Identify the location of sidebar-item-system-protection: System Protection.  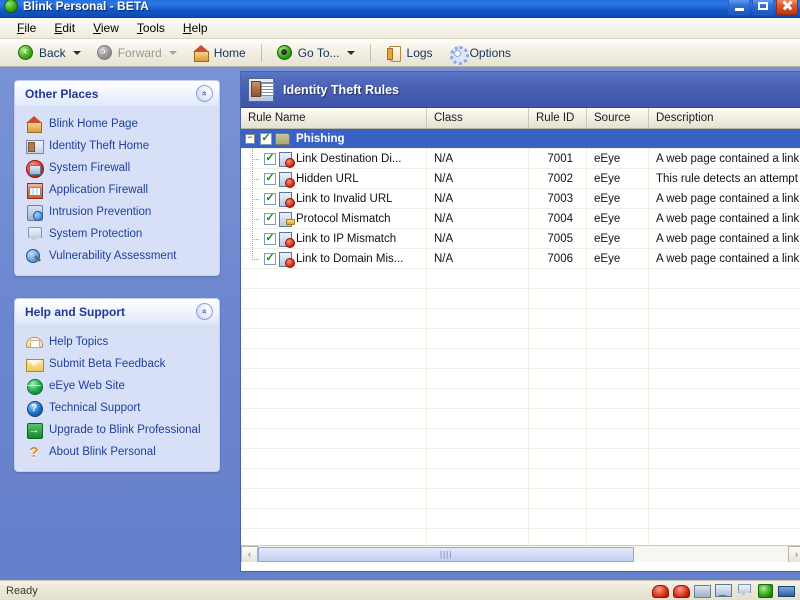
(117, 234).